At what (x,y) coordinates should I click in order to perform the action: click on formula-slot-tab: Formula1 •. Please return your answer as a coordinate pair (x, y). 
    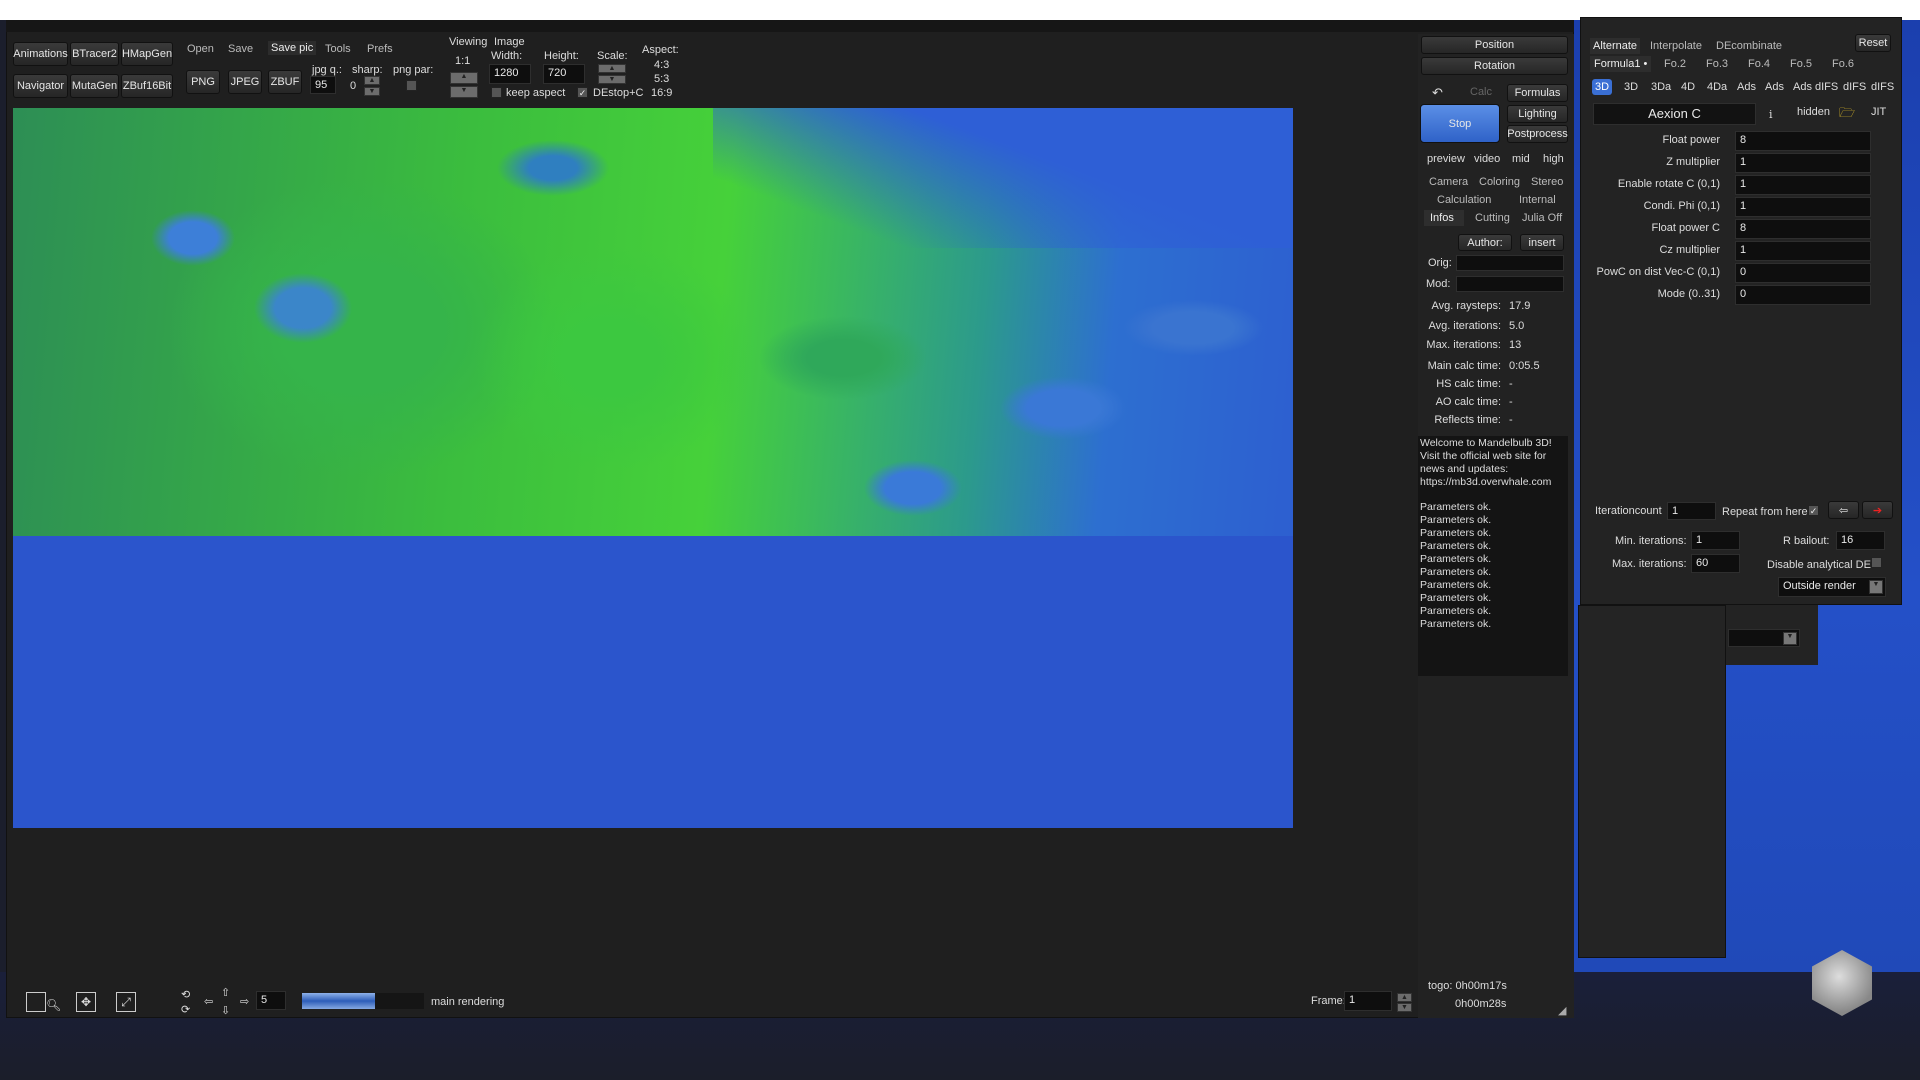
    Looking at the image, I should click on (1621, 64).